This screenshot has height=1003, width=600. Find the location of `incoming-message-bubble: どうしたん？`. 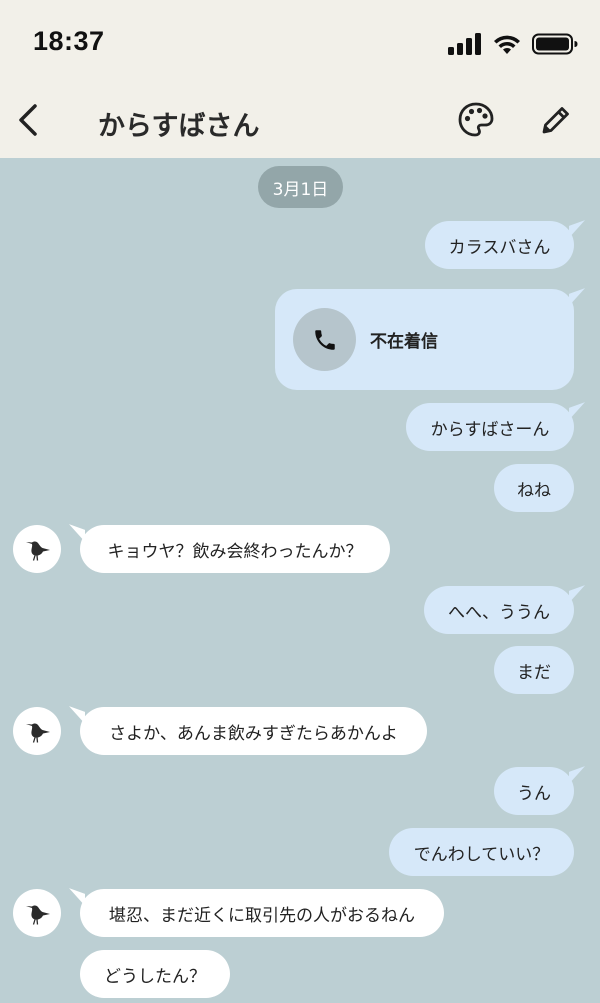

incoming-message-bubble: どうしたん？ is located at coordinates (155, 974).